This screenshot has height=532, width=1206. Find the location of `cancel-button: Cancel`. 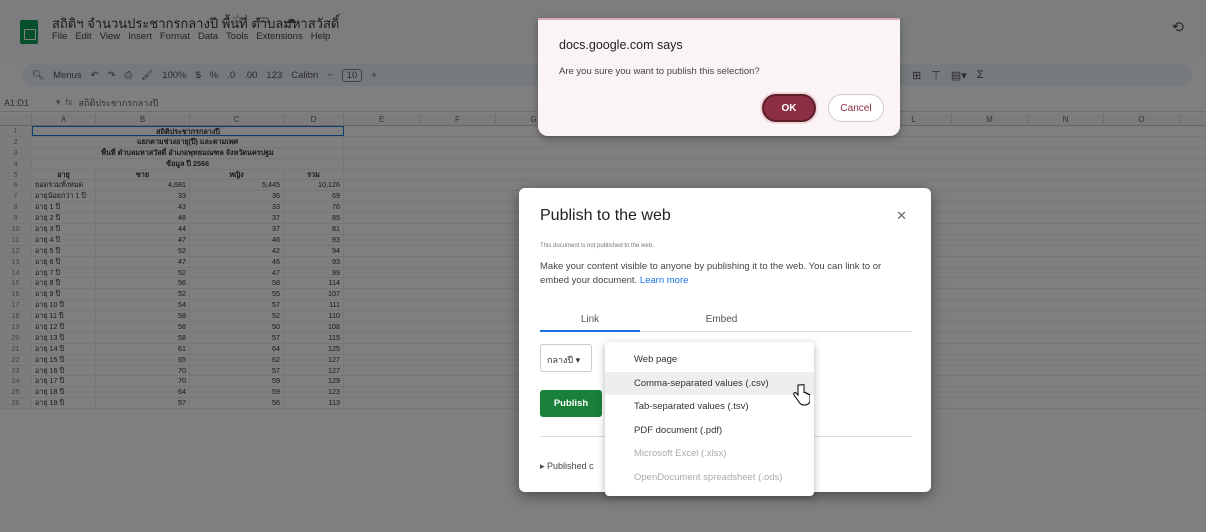

cancel-button: Cancel is located at coordinates (856, 108).